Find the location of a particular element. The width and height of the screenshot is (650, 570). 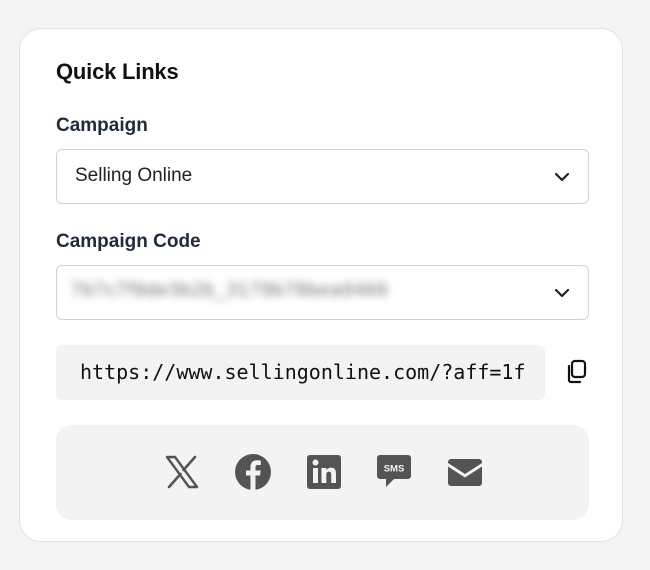

affiliate-link-field: https://www.sellingonline.com/?aff=1f is located at coordinates (300, 372).